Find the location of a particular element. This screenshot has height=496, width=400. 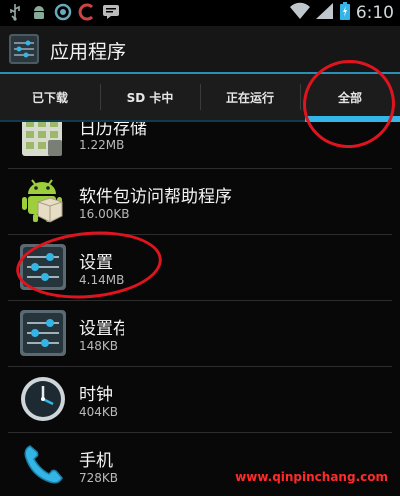

app-name: 时钟 is located at coordinates (96, 395).